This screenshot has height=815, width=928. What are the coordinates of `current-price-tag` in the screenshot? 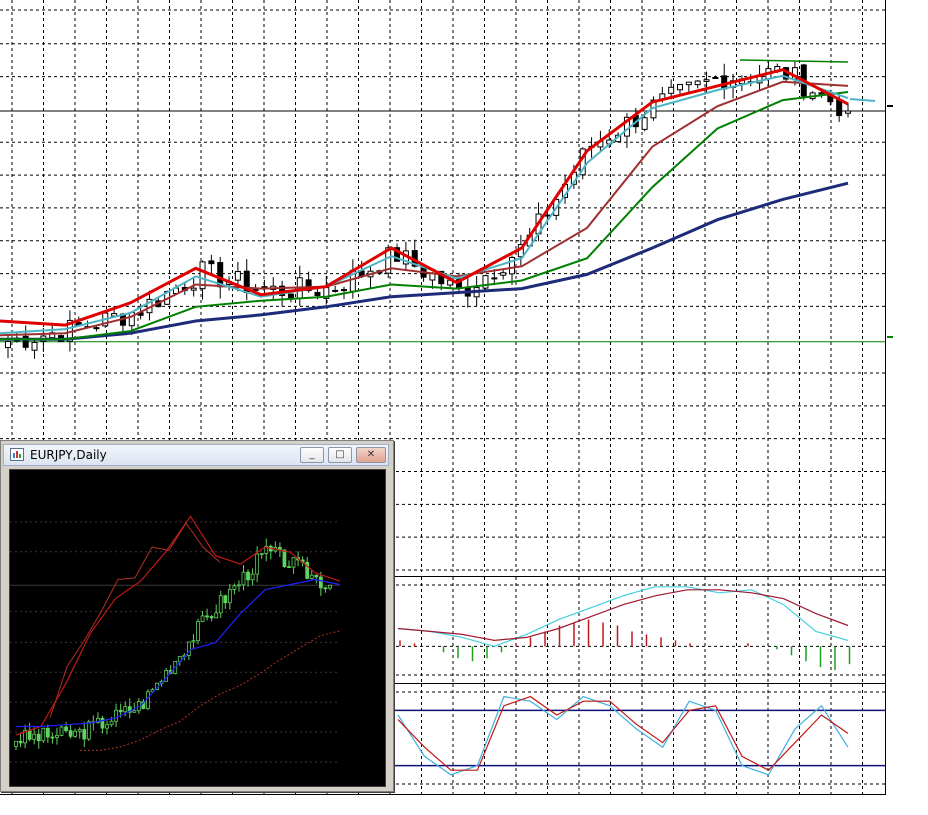 It's located at (890, 105).